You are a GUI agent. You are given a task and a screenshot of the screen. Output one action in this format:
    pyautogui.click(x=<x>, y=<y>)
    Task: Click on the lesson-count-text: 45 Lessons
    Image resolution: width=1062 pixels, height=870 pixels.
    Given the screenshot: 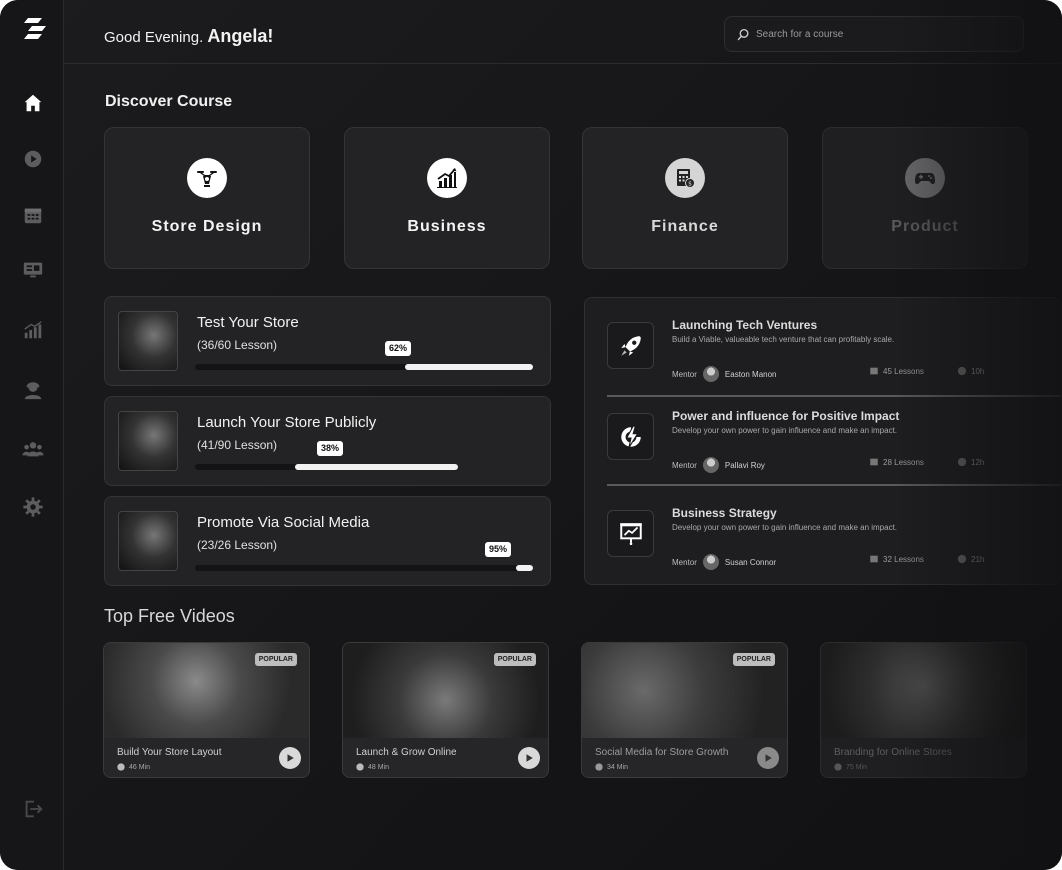 What is the action you would take?
    pyautogui.click(x=903, y=371)
    